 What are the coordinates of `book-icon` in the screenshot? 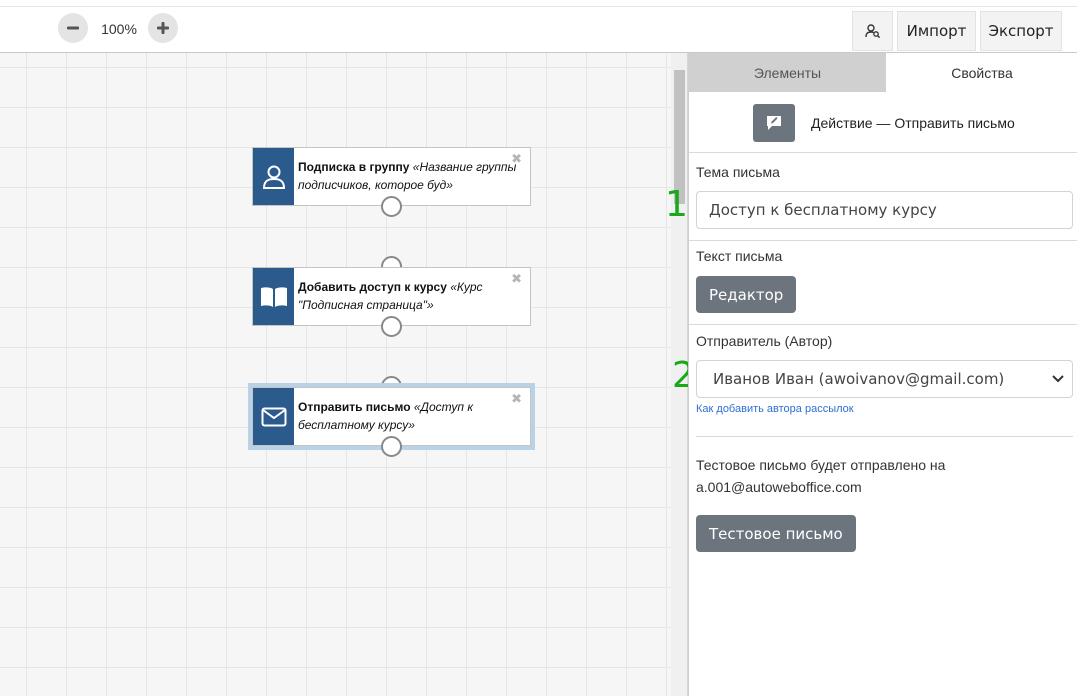 It's located at (273, 296).